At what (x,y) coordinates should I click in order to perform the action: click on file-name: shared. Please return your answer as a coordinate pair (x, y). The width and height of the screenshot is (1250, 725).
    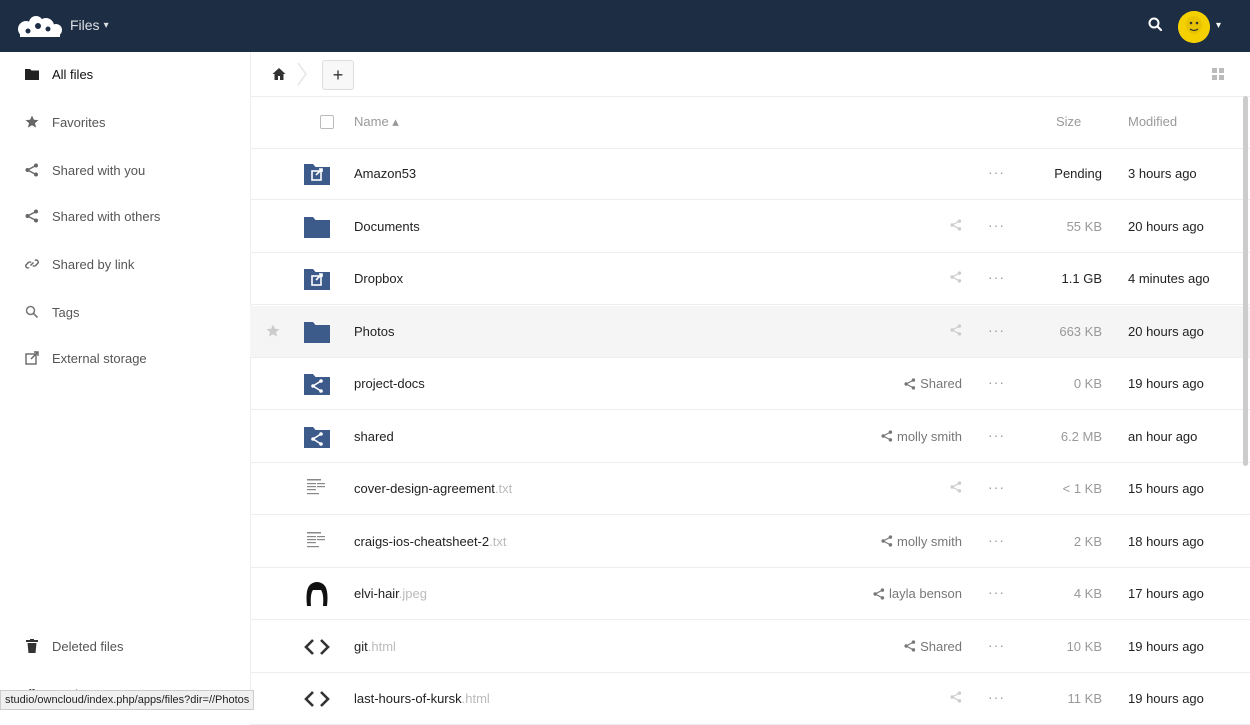
    Looking at the image, I should click on (374, 436).